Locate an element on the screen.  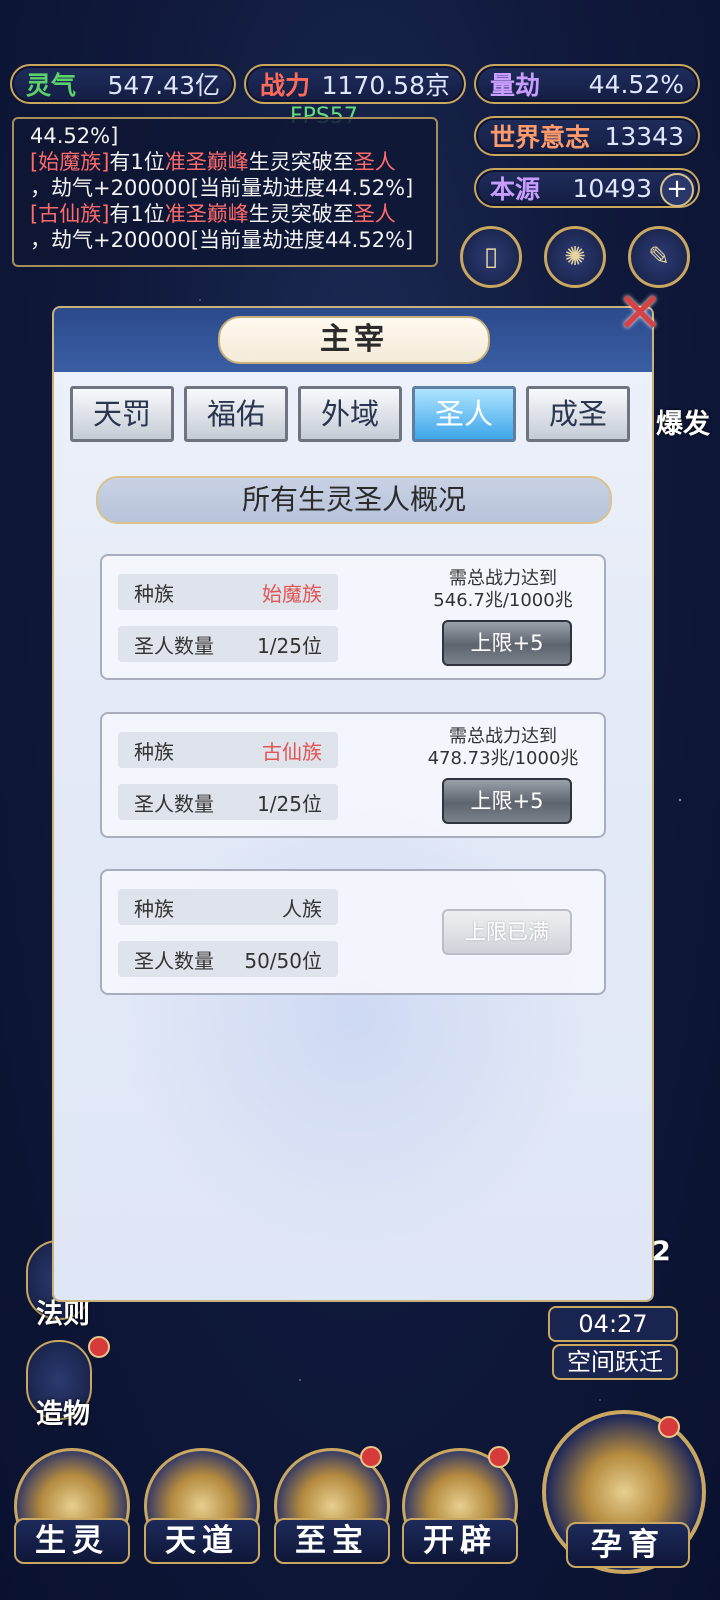
zhanli-label: 战力 is located at coordinates (285, 85).